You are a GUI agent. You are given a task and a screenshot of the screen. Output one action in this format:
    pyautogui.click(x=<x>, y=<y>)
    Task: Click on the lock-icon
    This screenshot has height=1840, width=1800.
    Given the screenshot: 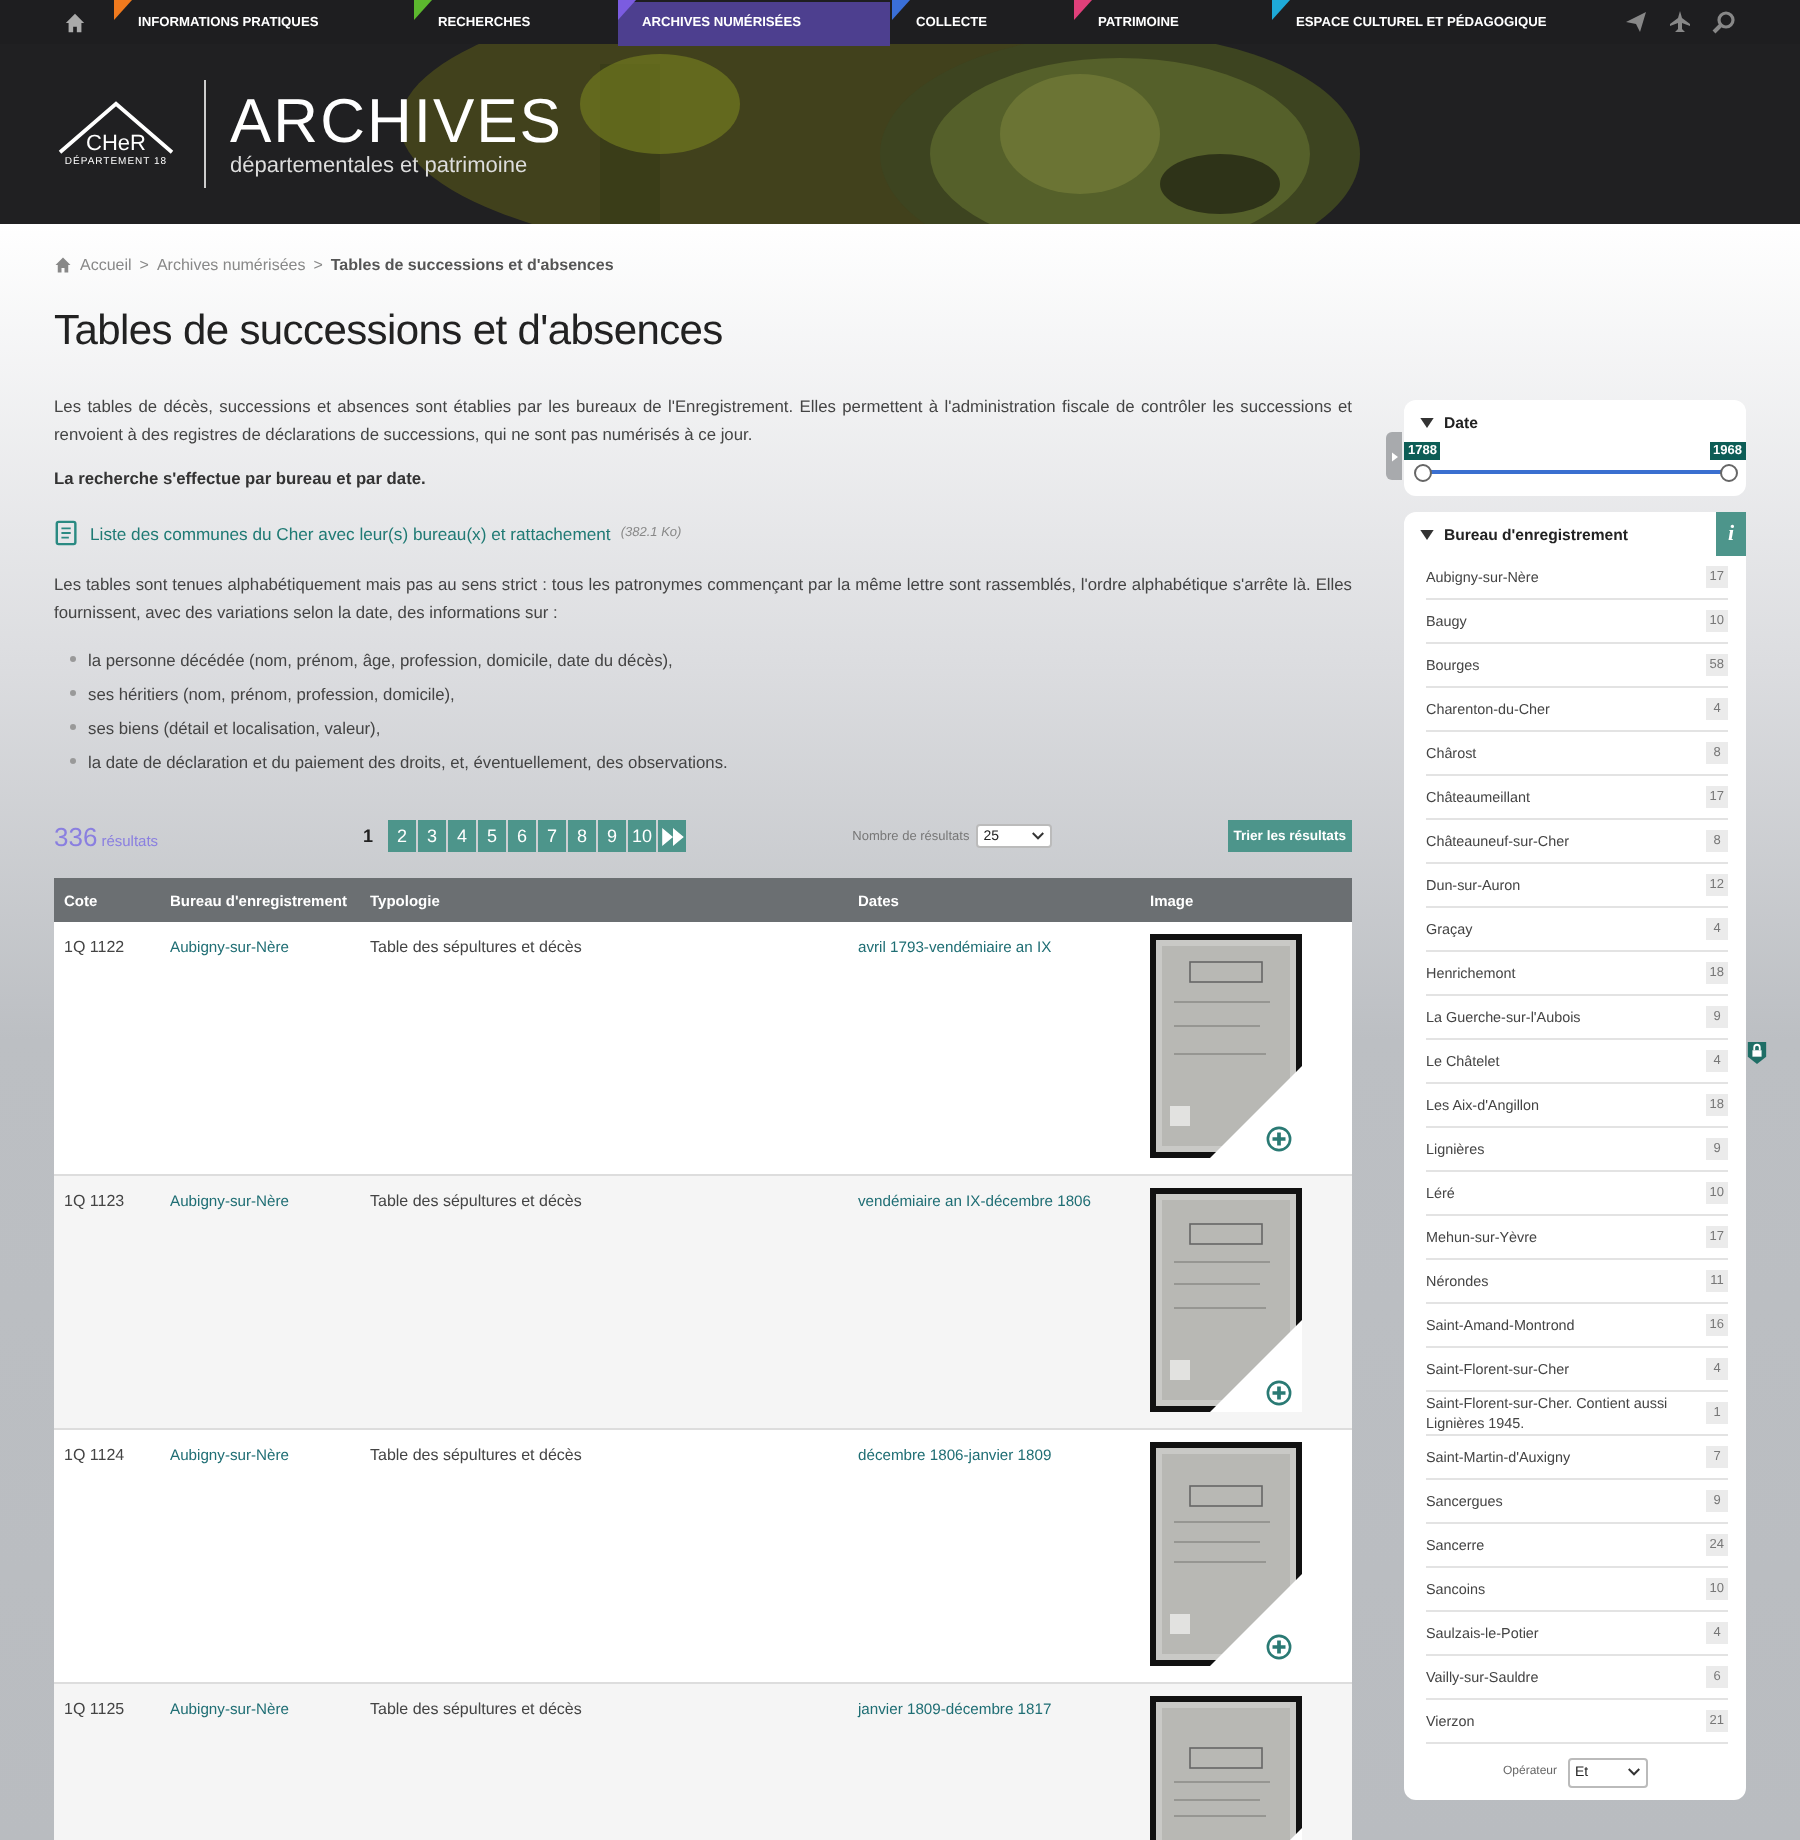 What is the action you would take?
    pyautogui.click(x=1757, y=1053)
    